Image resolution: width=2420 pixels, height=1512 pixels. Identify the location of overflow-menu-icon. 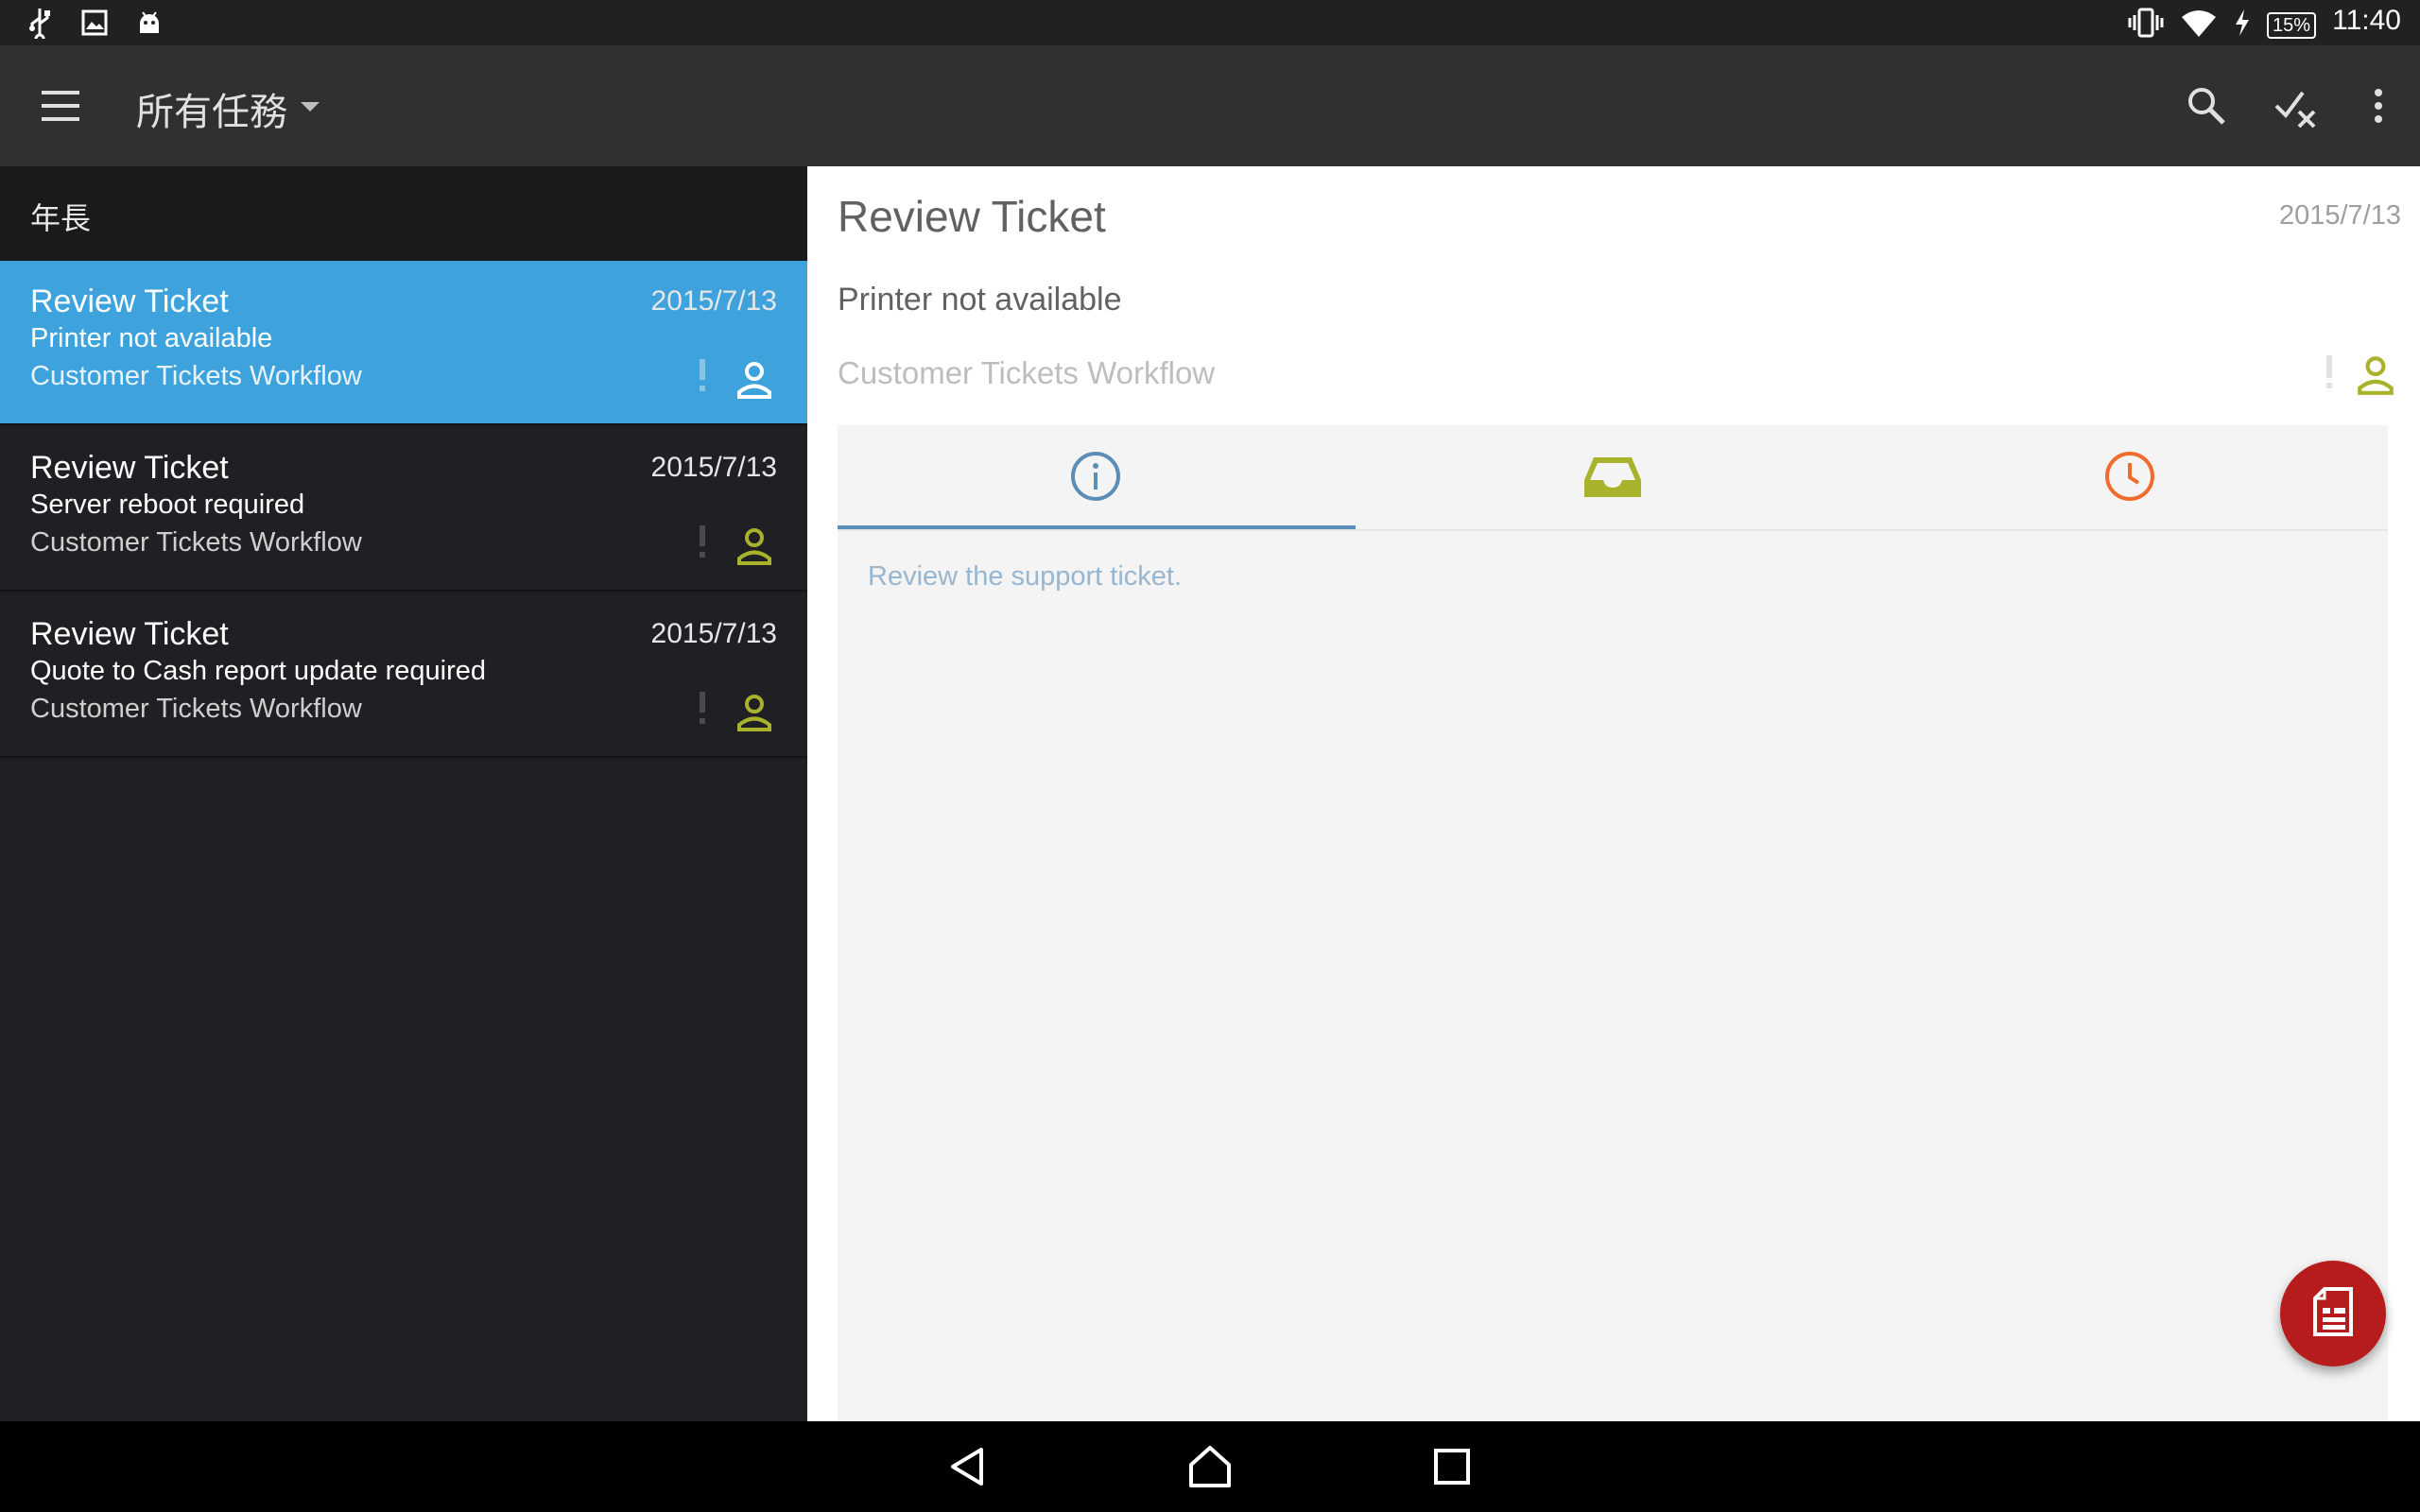
(2378, 105).